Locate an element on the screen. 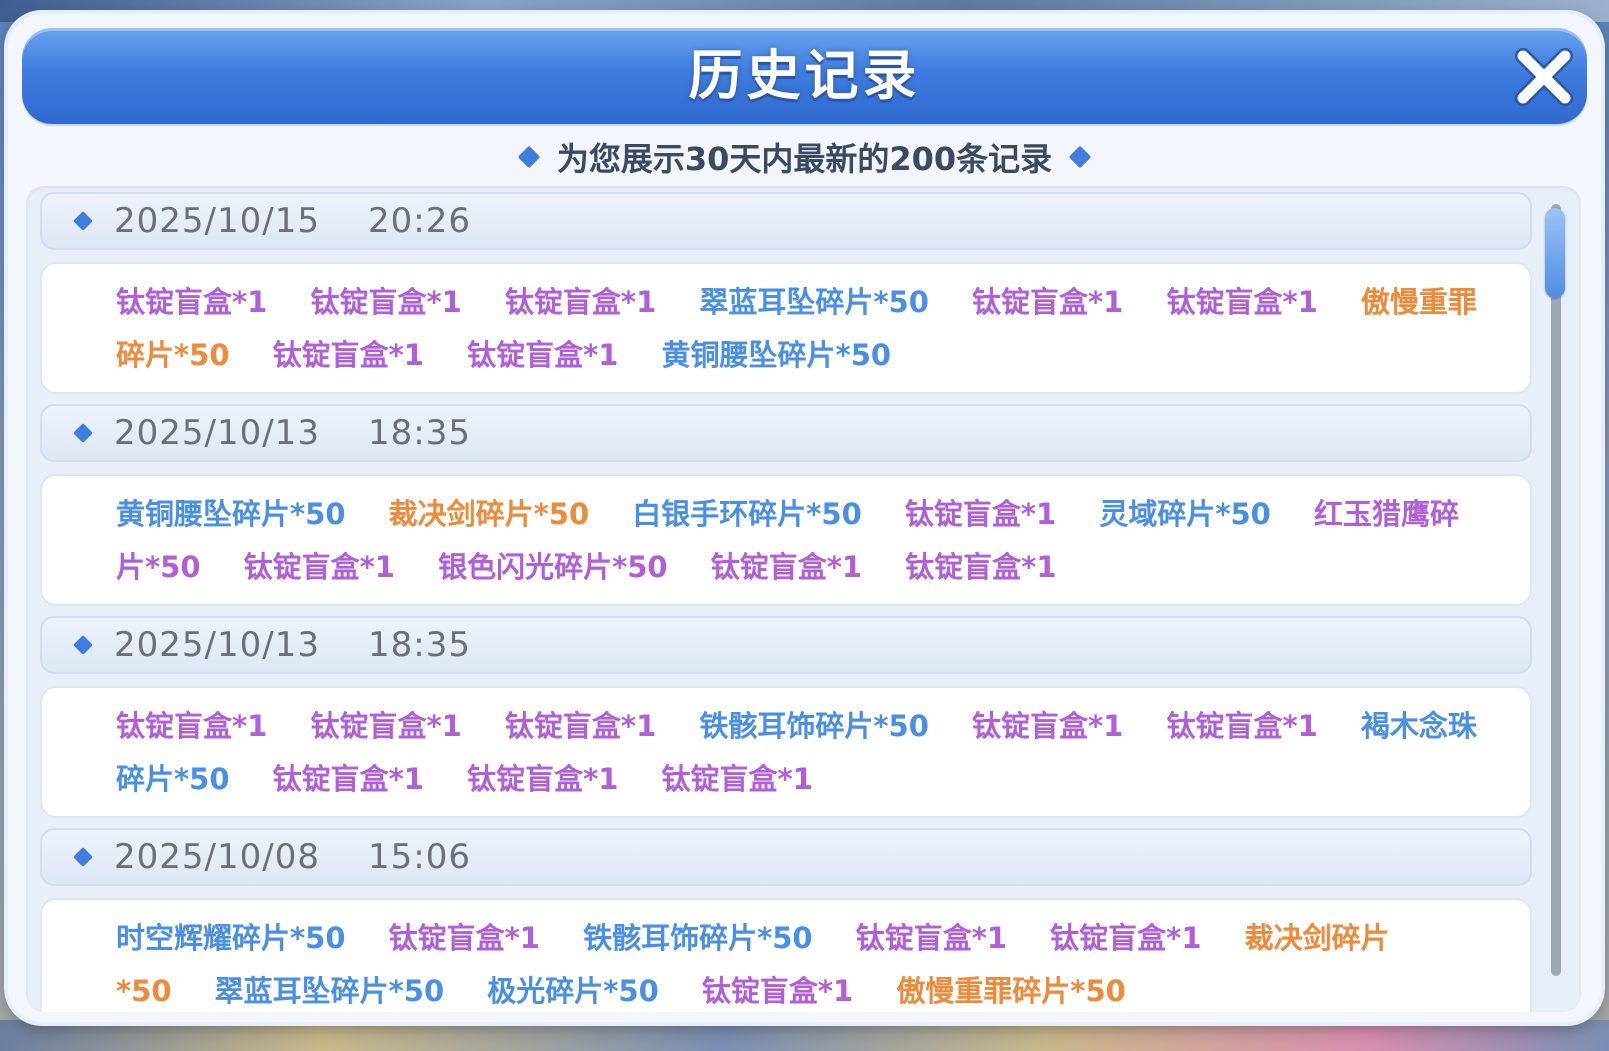 The image size is (1609, 1051). record-date: 2025/10/08 is located at coordinates (217, 857).